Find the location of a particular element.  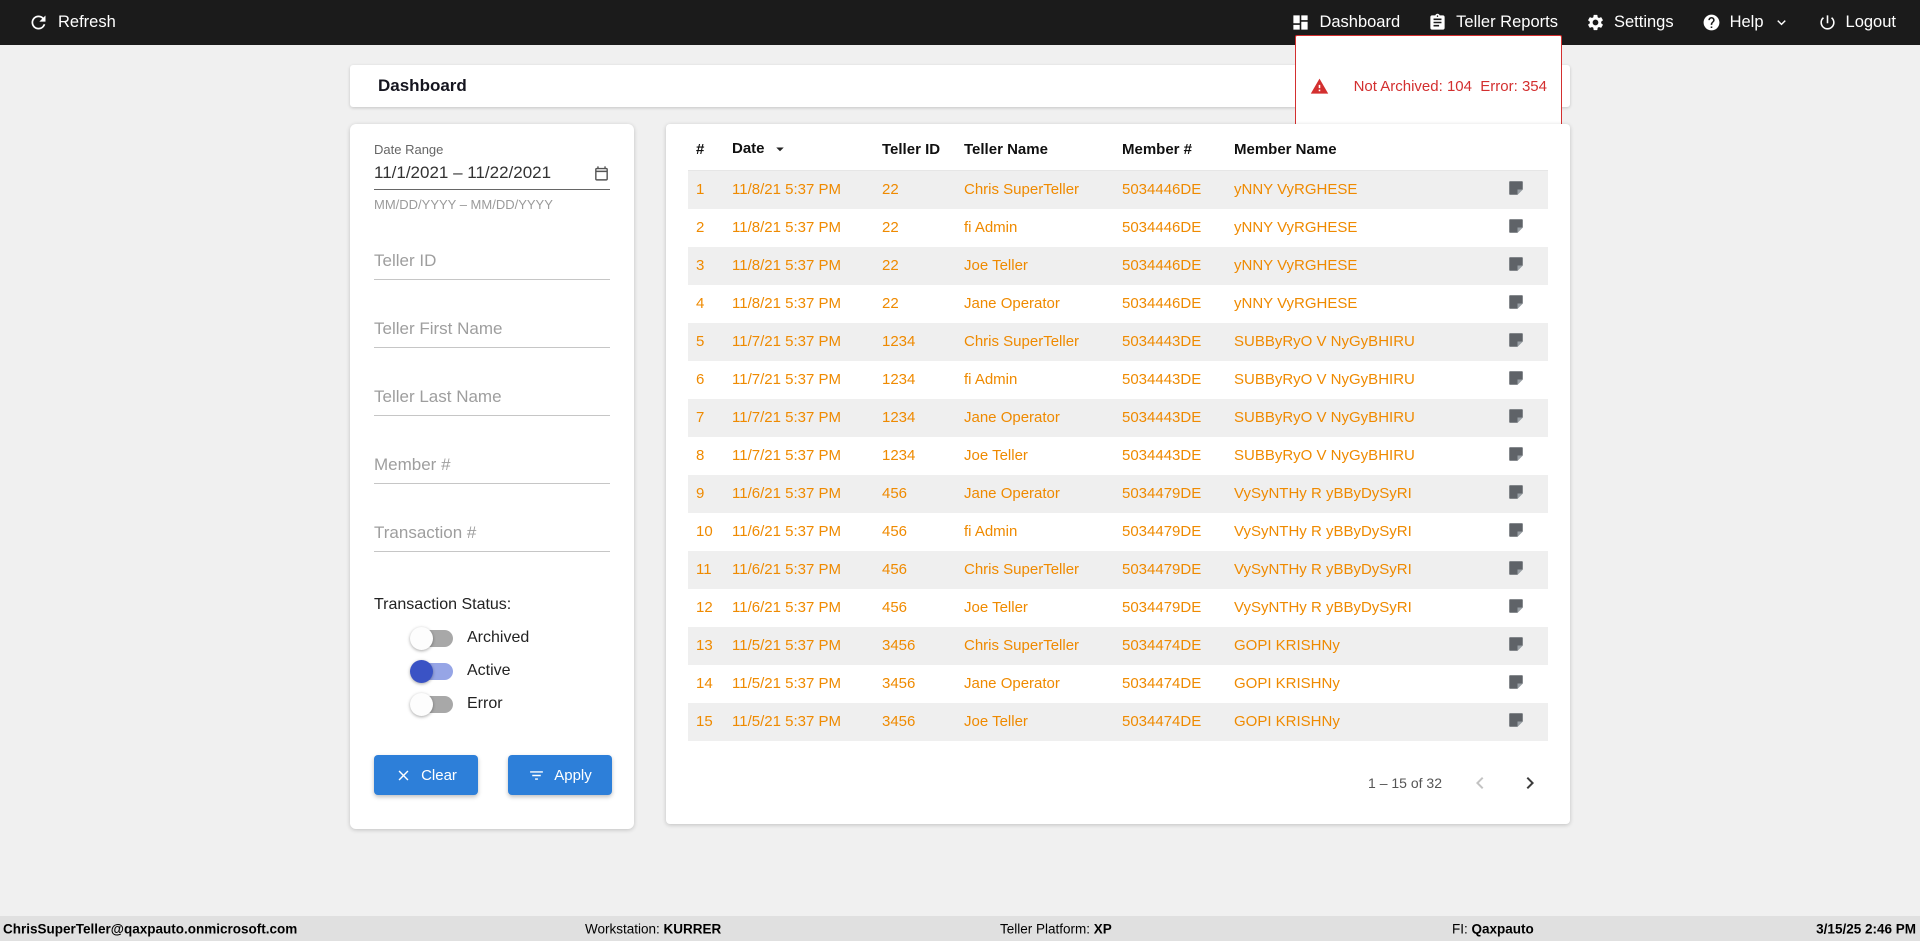

status-toggle-row: Archived is located at coordinates (510, 638).